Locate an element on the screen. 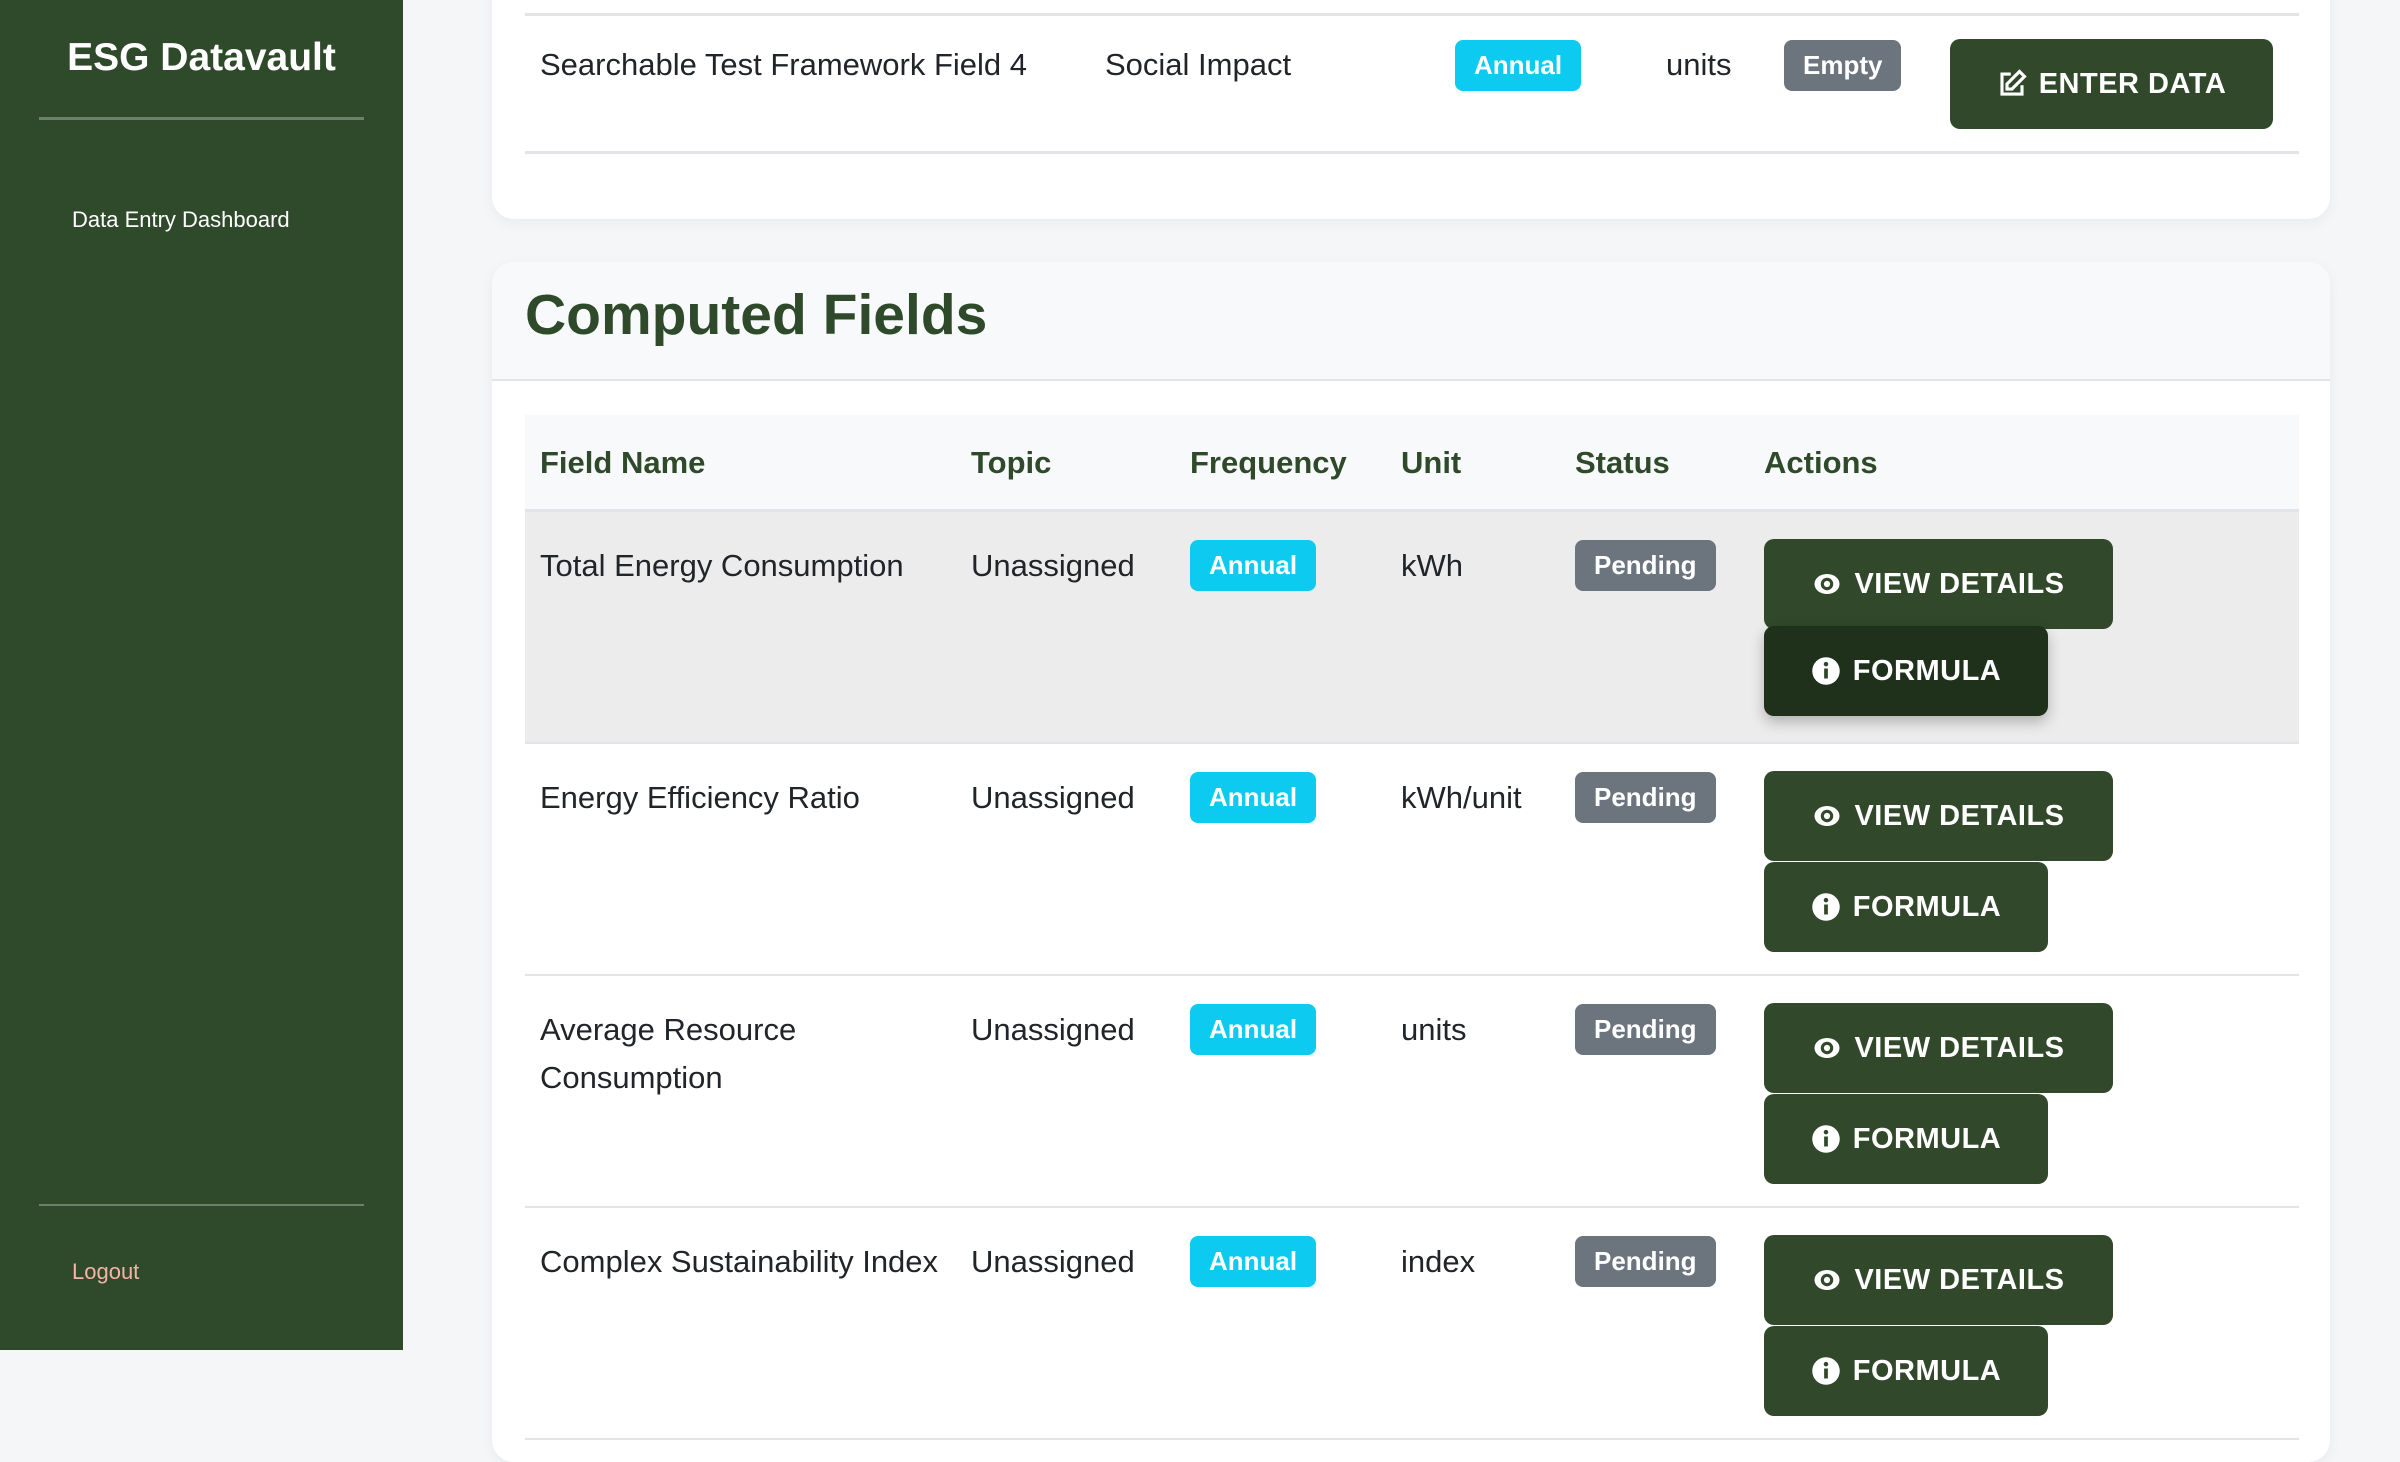  topic: Social Impact is located at coordinates (1198, 64).